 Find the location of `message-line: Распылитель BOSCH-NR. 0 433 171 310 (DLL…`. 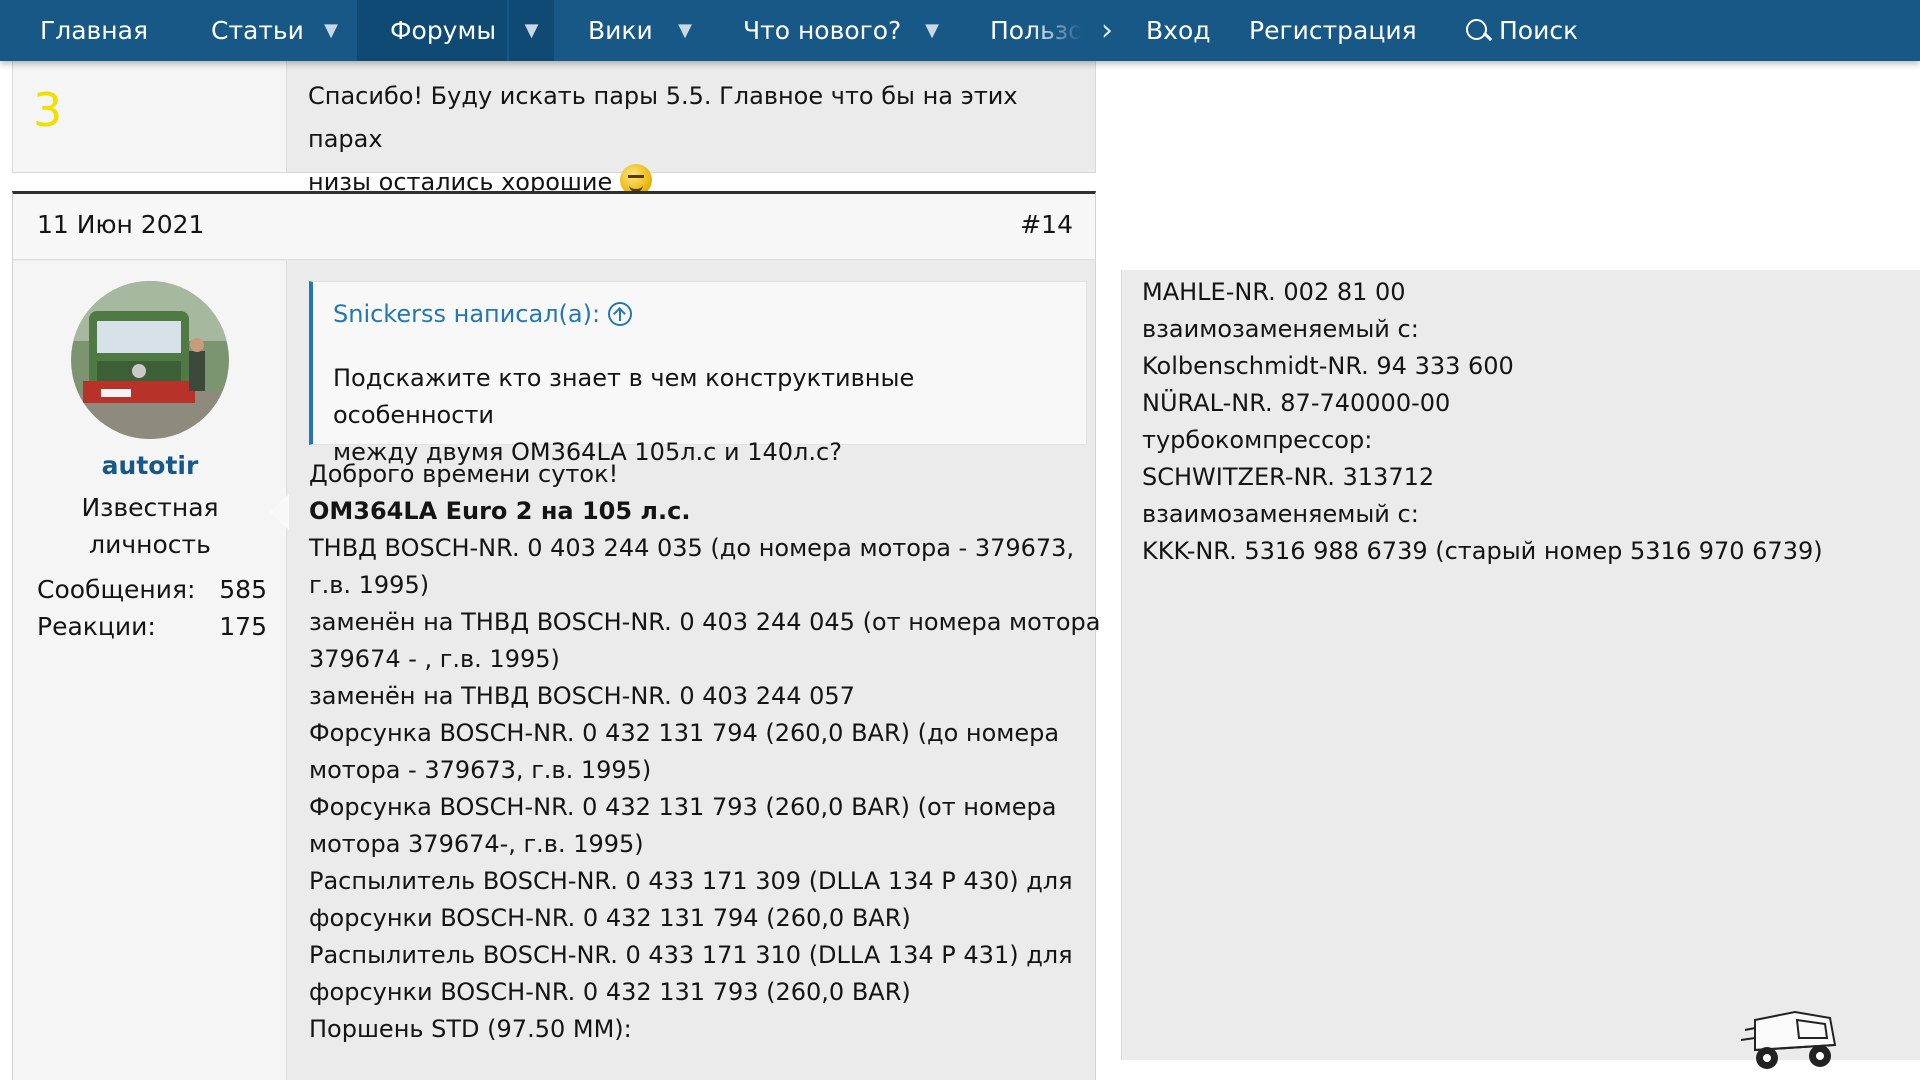

message-line: Распылитель BOSCH-NR. 0 433 171 310 (DLL… is located at coordinates (691, 955).